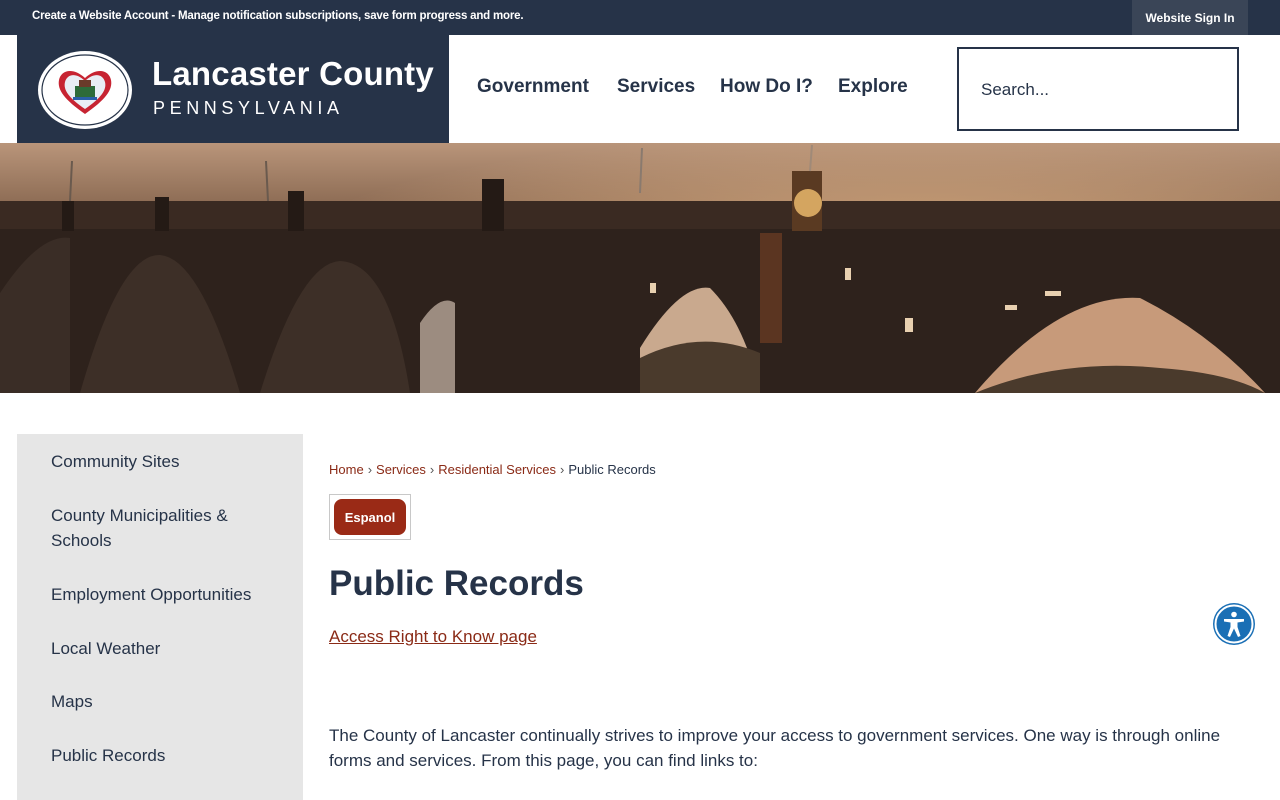 The width and height of the screenshot is (1280, 800). I want to click on page-title: Public Records, so click(456, 583).